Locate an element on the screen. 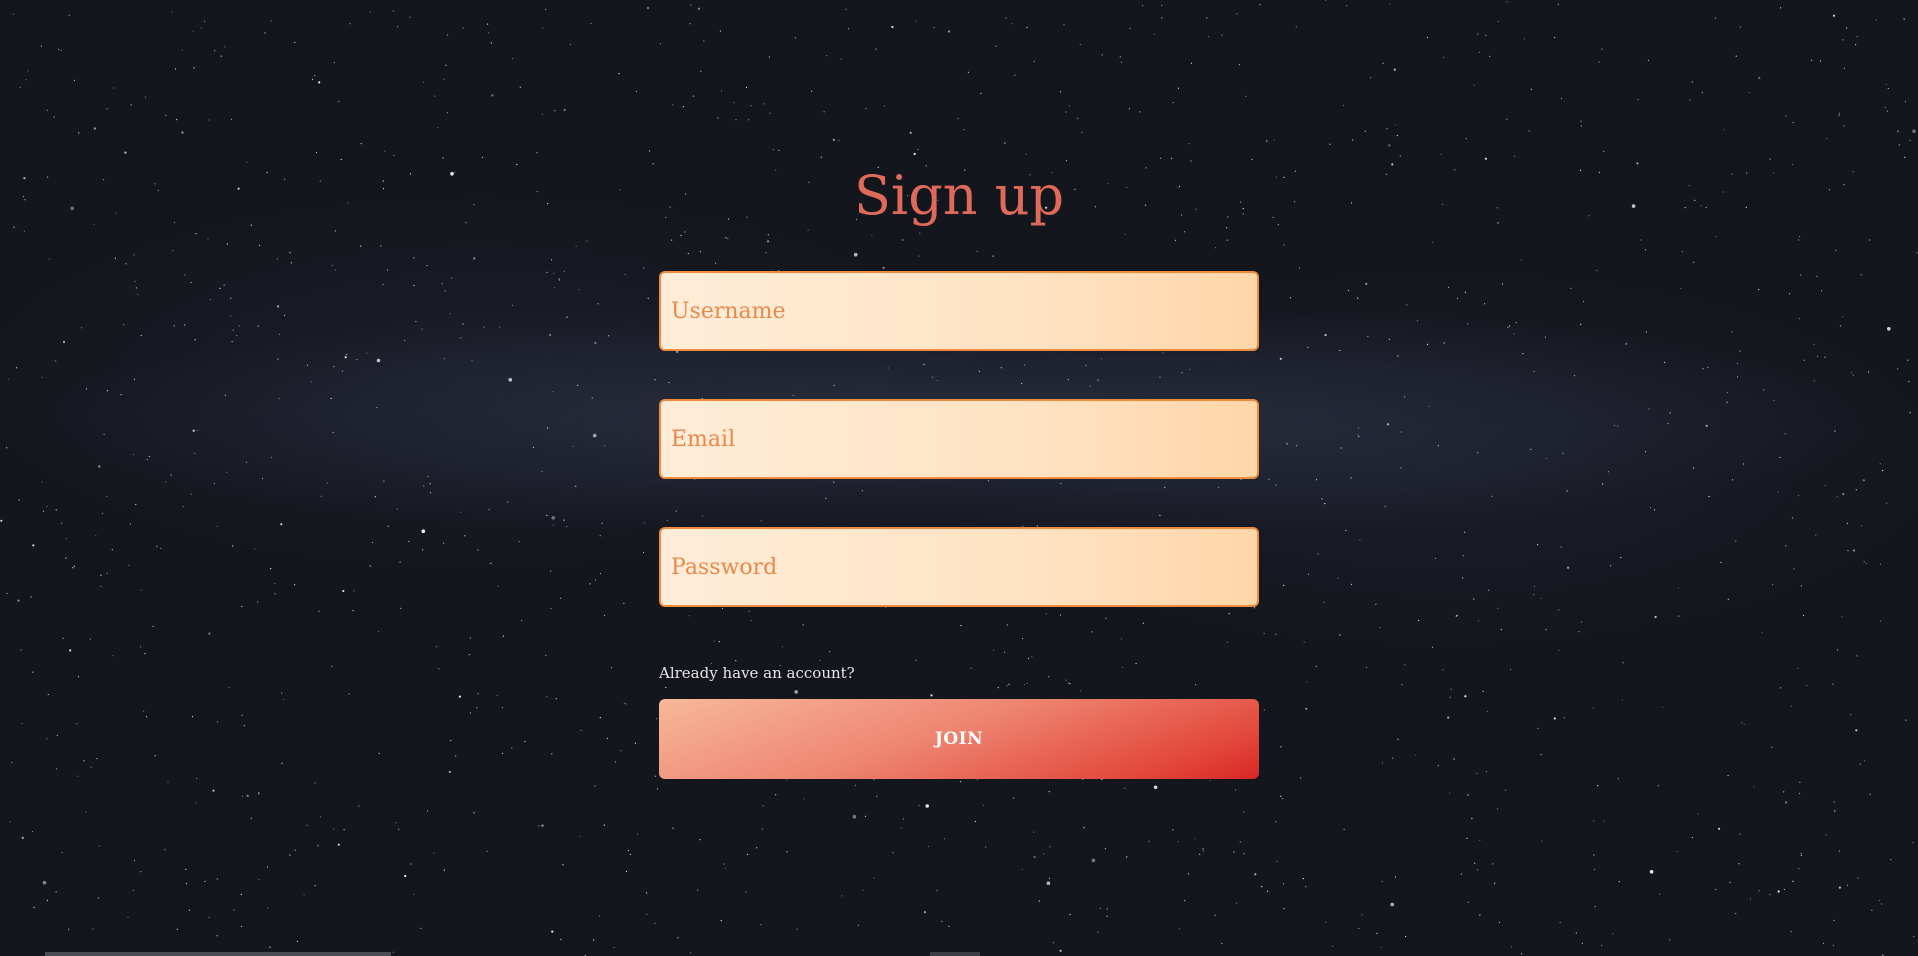  join-button: JOIN is located at coordinates (959, 739).